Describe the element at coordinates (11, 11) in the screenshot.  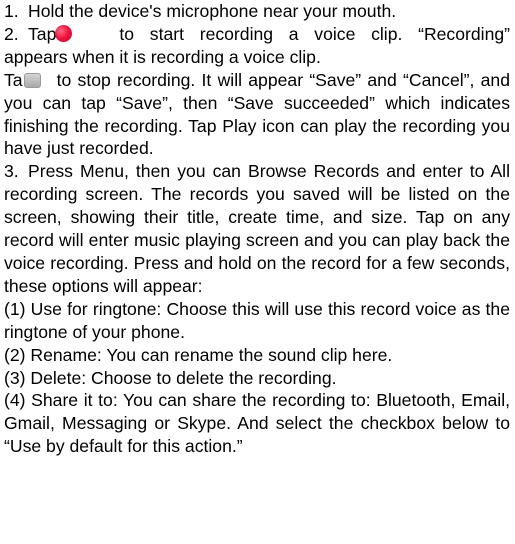
I see `step-1-number: 1.` at that location.